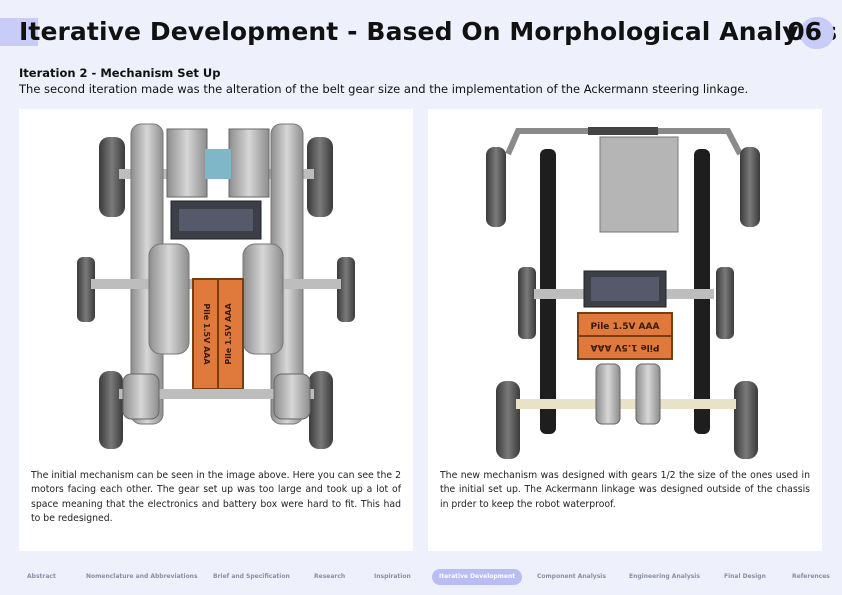 This screenshot has height=595, width=842. Describe the element at coordinates (329, 577) in the screenshot. I see `nav-item-research: Research` at that location.